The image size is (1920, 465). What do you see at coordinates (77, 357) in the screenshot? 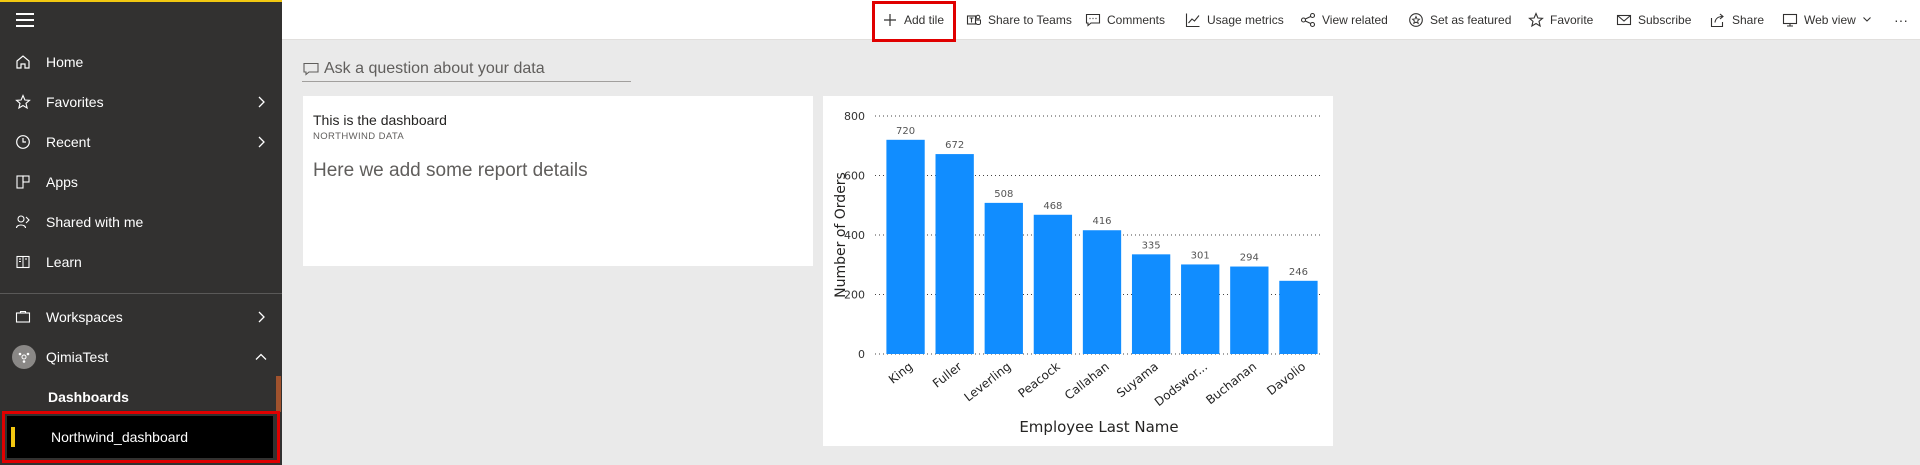
I see `nav-item-label: QimiaTest` at bounding box center [77, 357].